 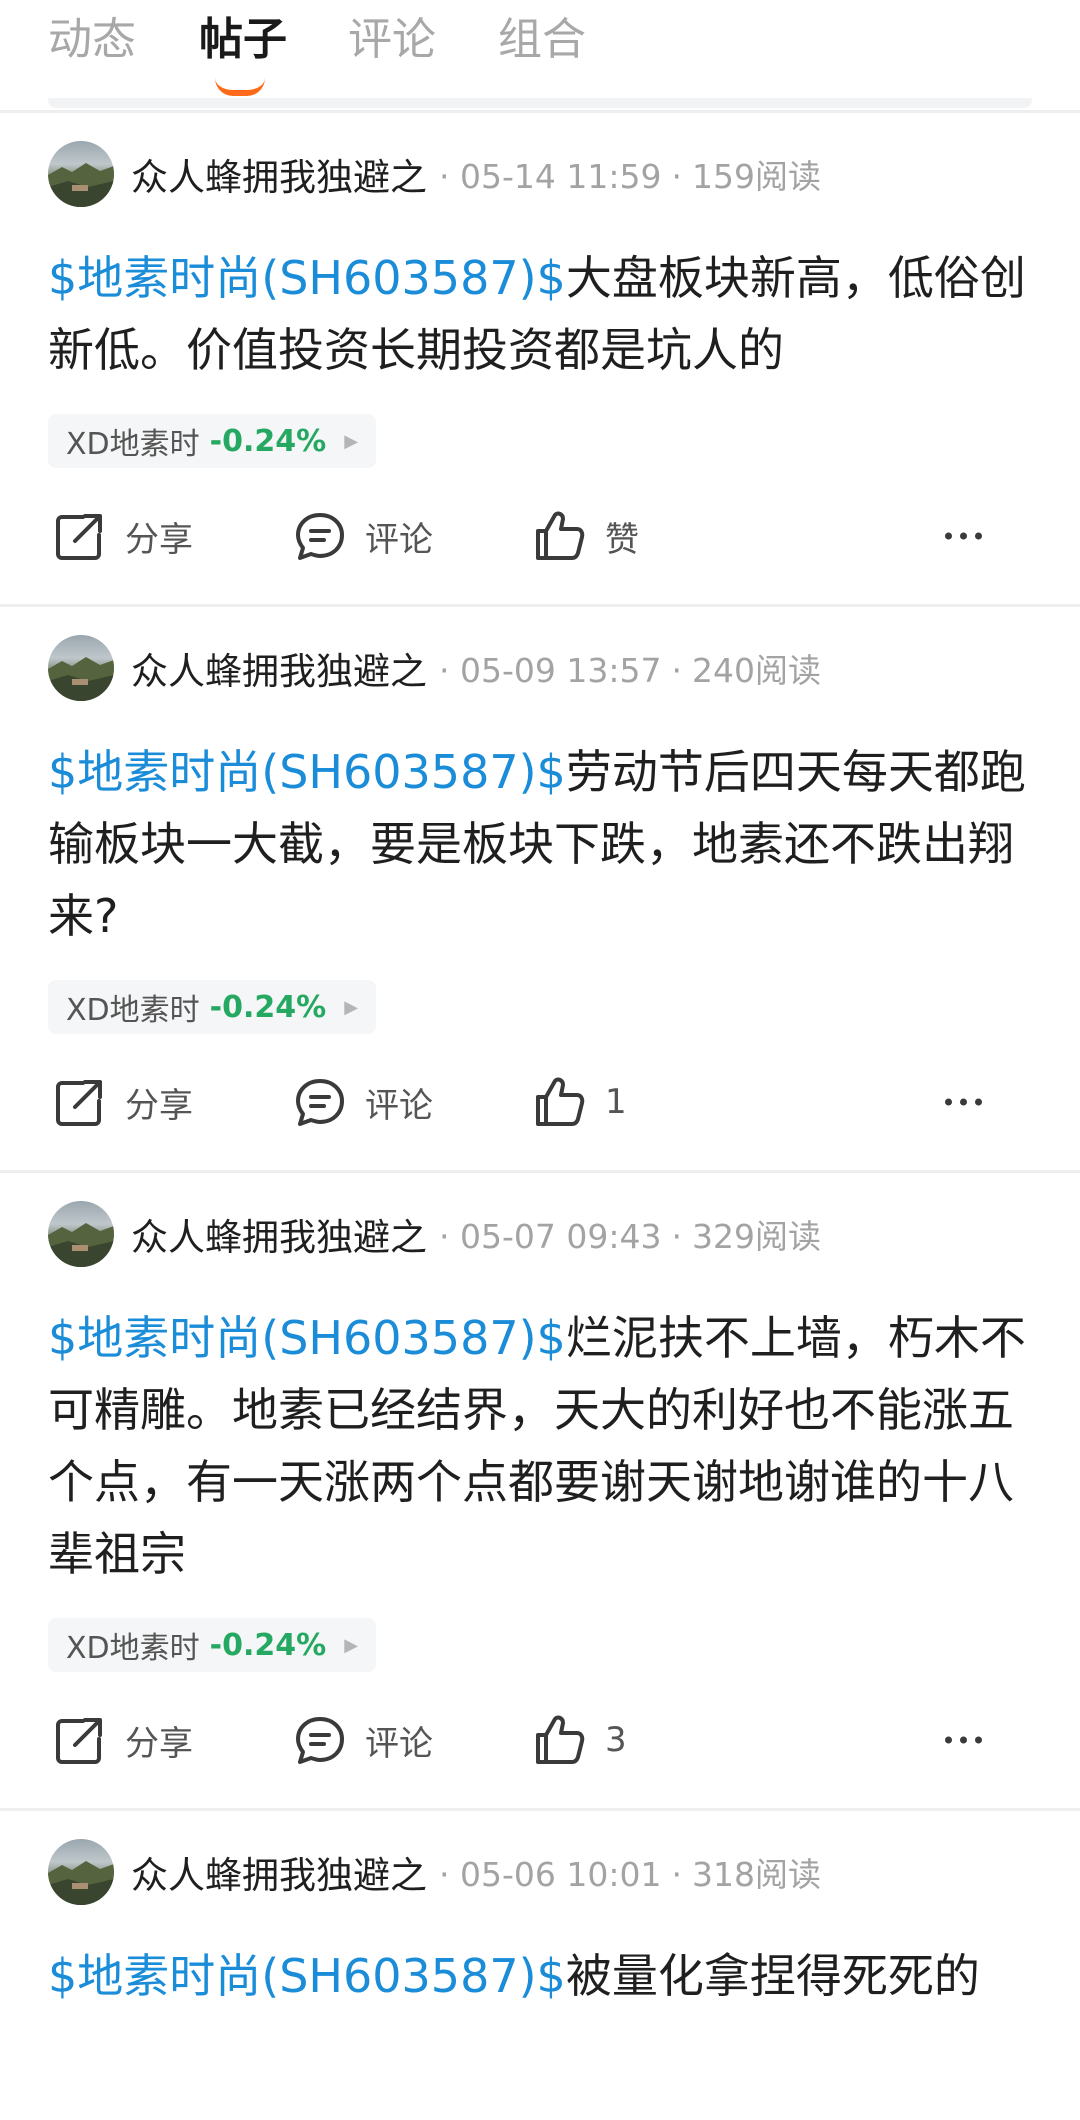 I want to click on like-count: 赞, so click(x=622, y=539).